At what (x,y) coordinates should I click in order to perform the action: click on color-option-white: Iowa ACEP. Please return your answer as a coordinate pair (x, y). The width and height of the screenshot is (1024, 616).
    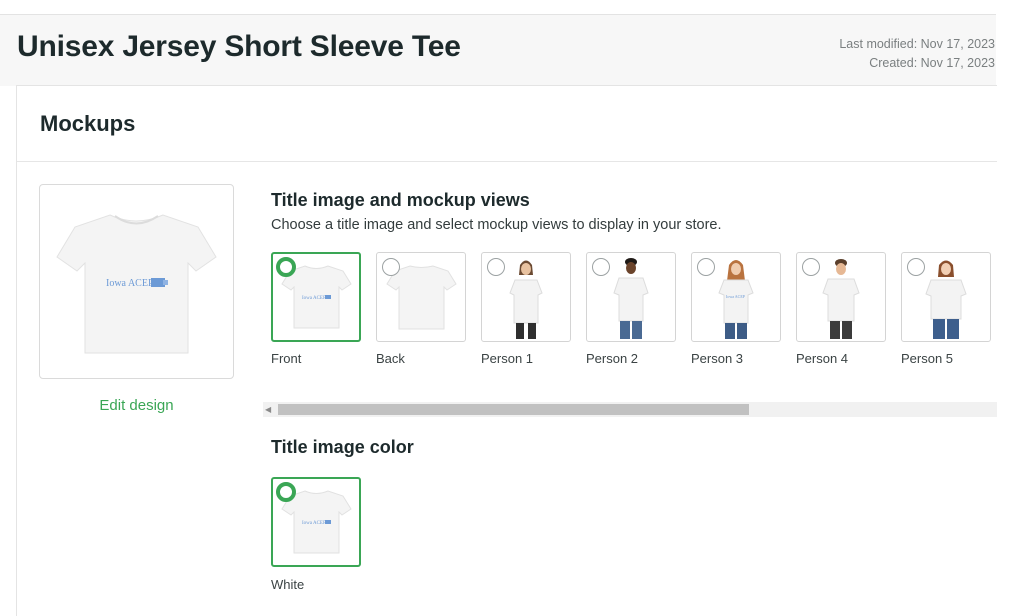
    Looking at the image, I should click on (316, 522).